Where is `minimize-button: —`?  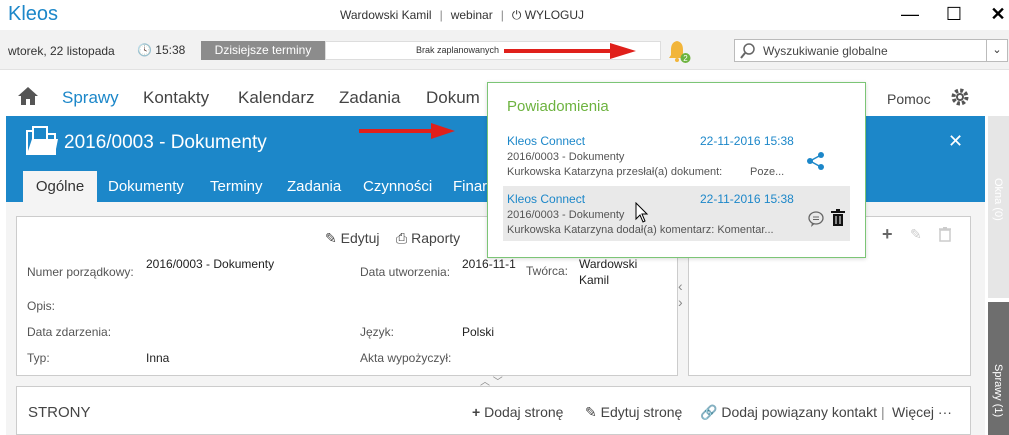
minimize-button: — is located at coordinates (910, 14).